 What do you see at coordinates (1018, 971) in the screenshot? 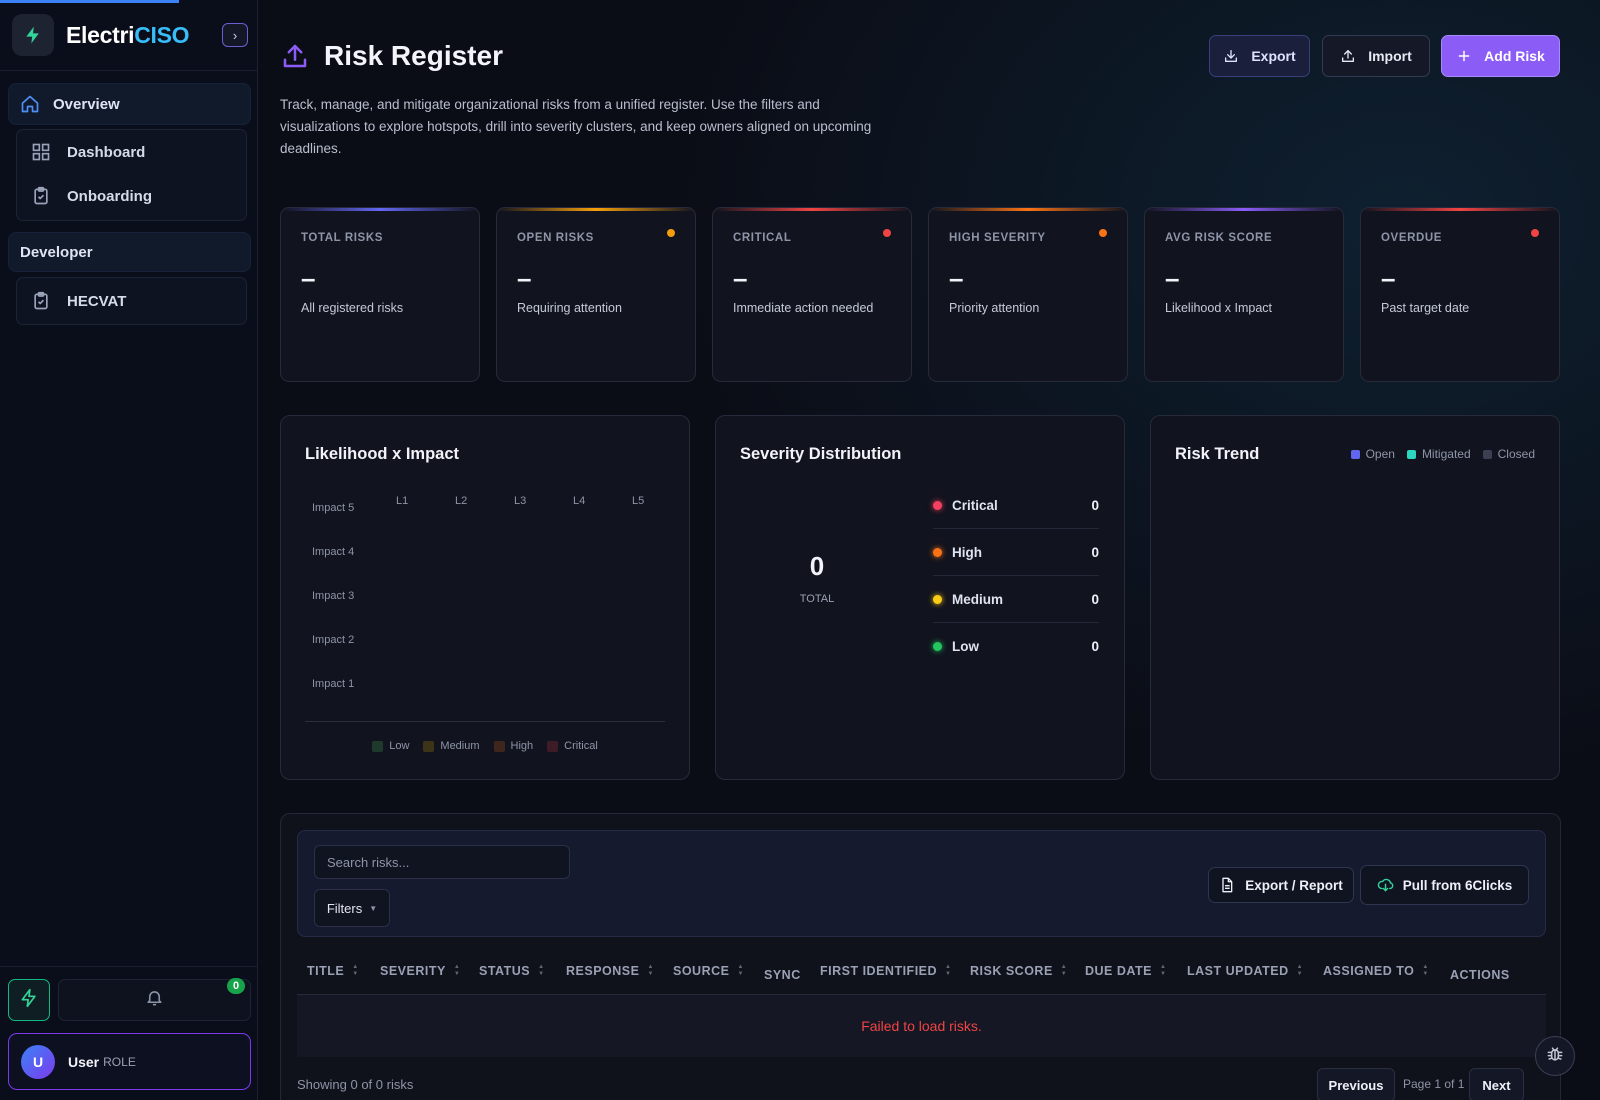
I see `column-header-risk-score: RISK SCORE ▲ ▼` at bounding box center [1018, 971].